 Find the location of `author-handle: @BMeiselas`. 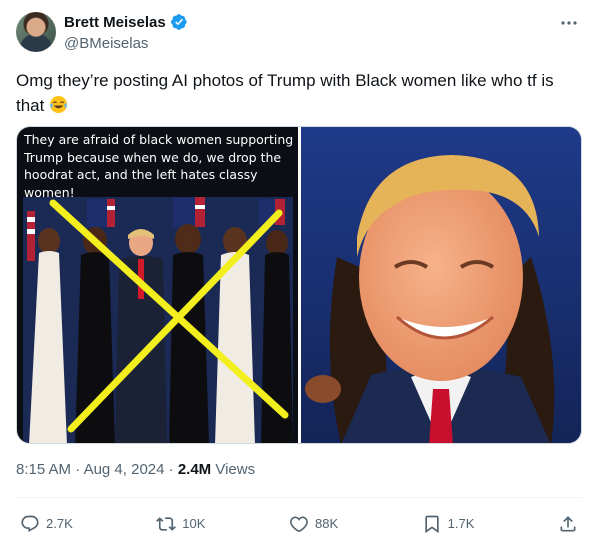

author-handle: @BMeiselas is located at coordinates (106, 43).